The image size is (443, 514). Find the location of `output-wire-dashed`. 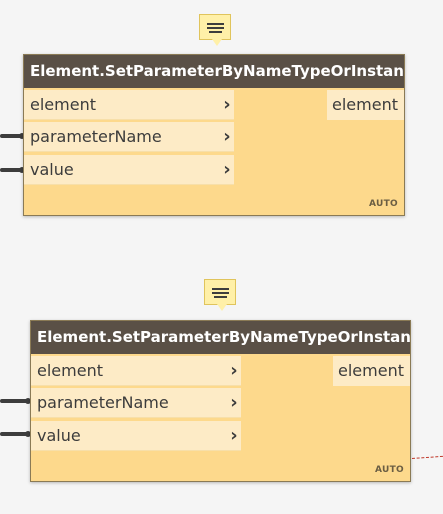

output-wire-dashed is located at coordinates (427, 457).